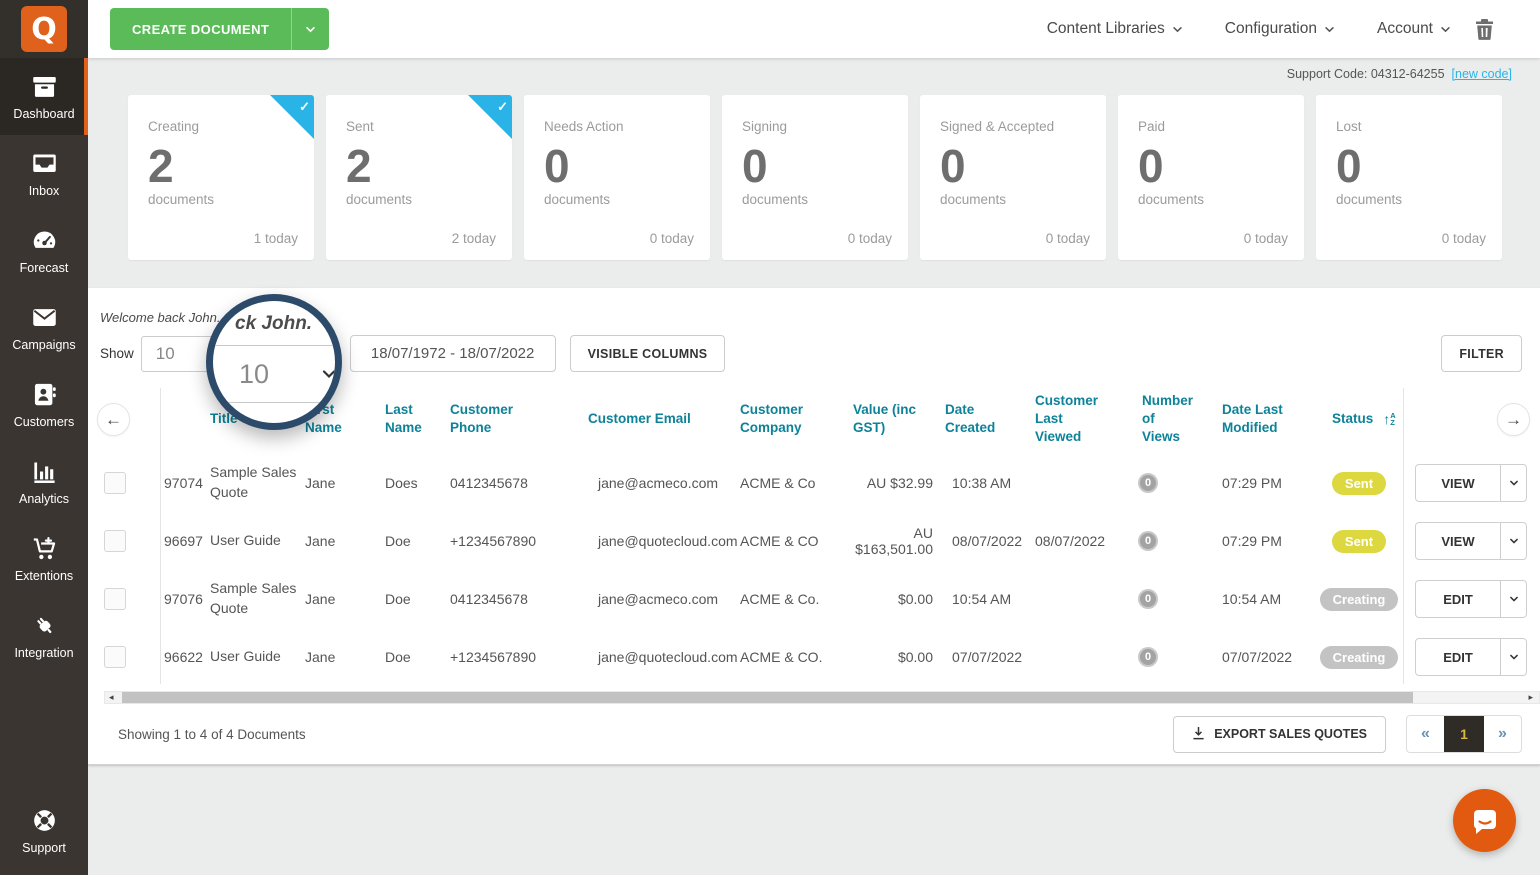 This screenshot has width=1540, height=875. I want to click on export-sales-quotes-button: EXPORT SALES QUOTES, so click(1279, 734).